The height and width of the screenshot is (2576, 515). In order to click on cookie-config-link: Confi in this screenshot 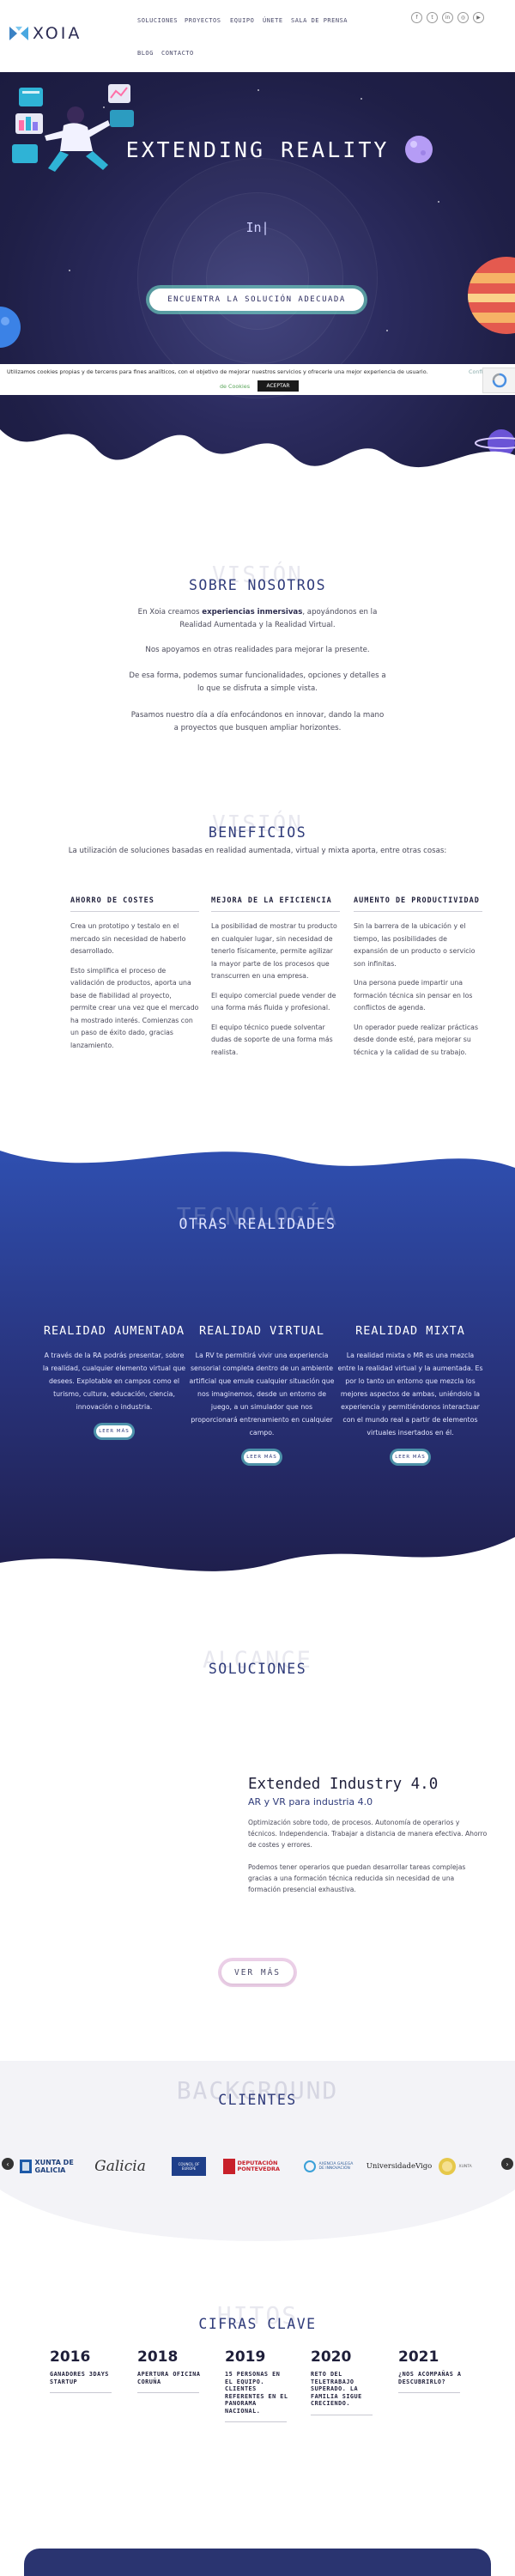, I will do `click(475, 371)`.